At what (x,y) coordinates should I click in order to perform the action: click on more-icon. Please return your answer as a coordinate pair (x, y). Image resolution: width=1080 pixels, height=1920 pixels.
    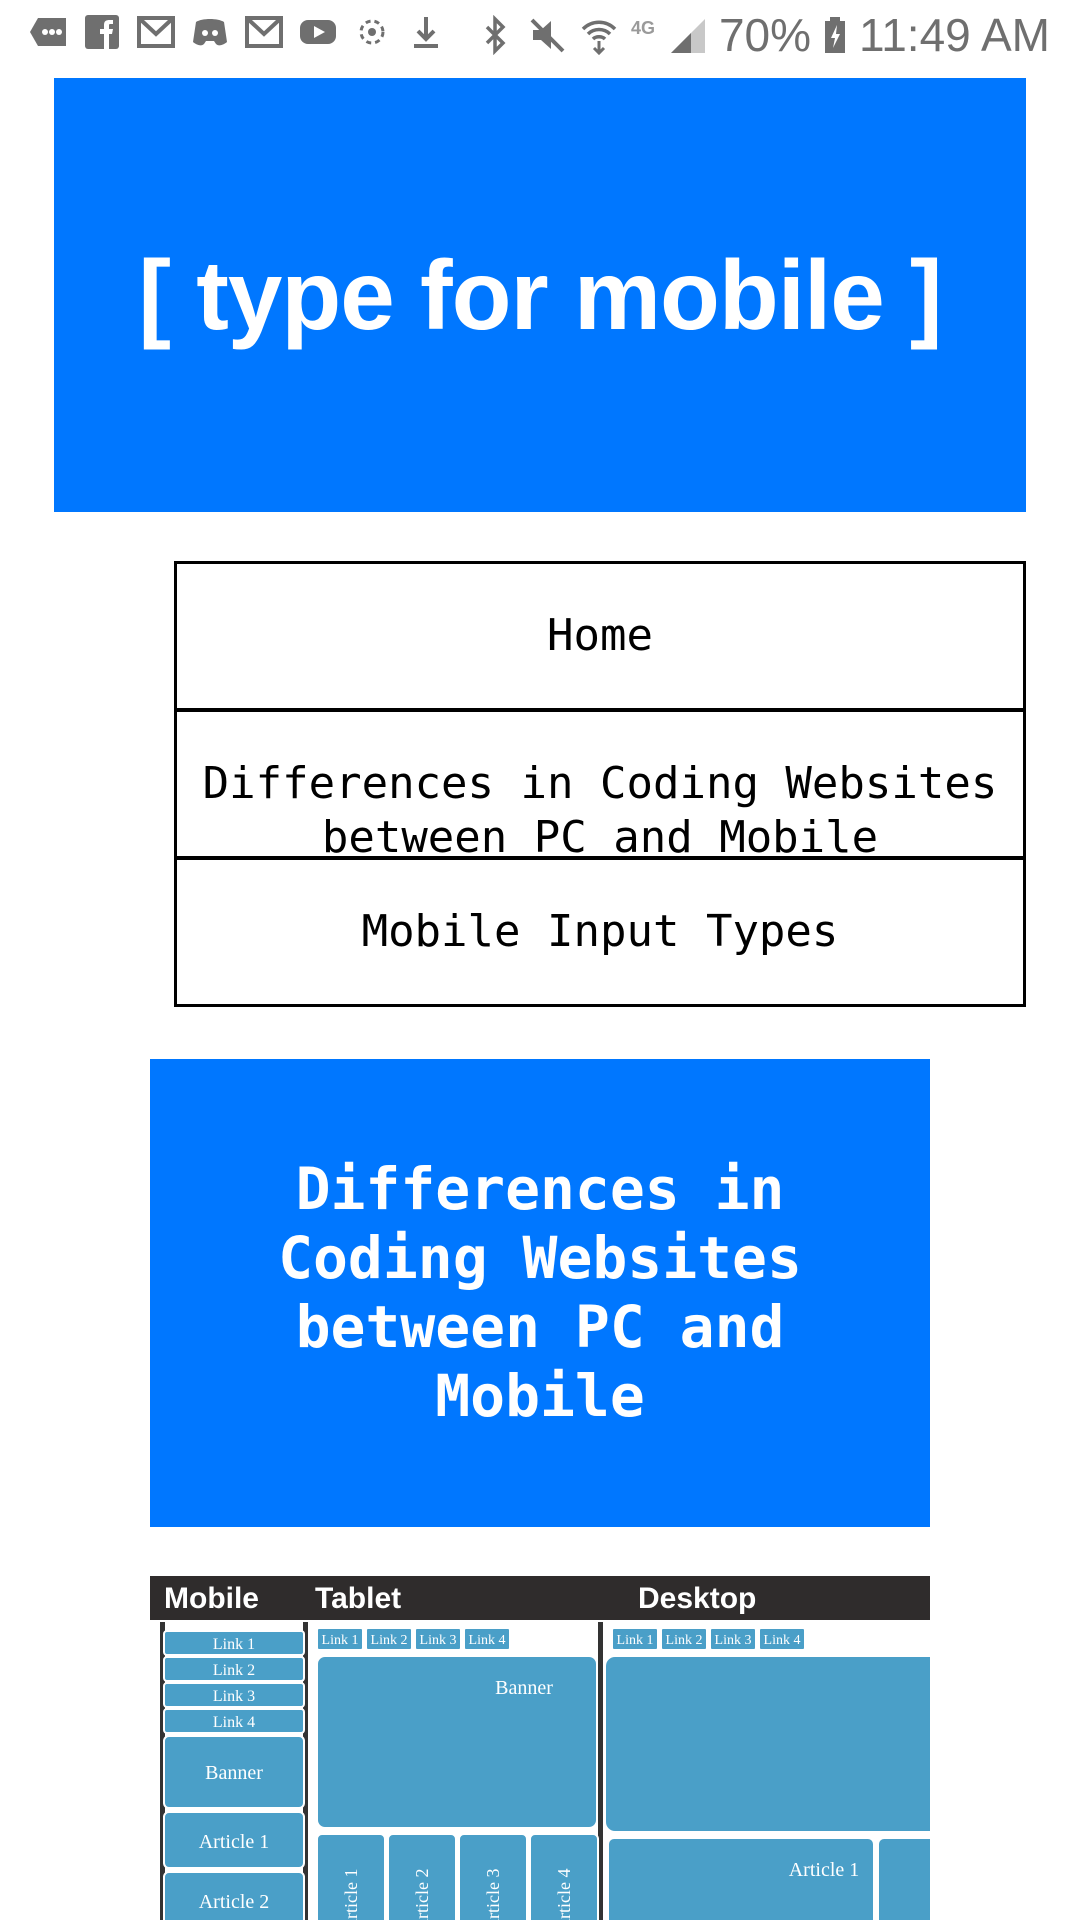
    Looking at the image, I should click on (48, 32).